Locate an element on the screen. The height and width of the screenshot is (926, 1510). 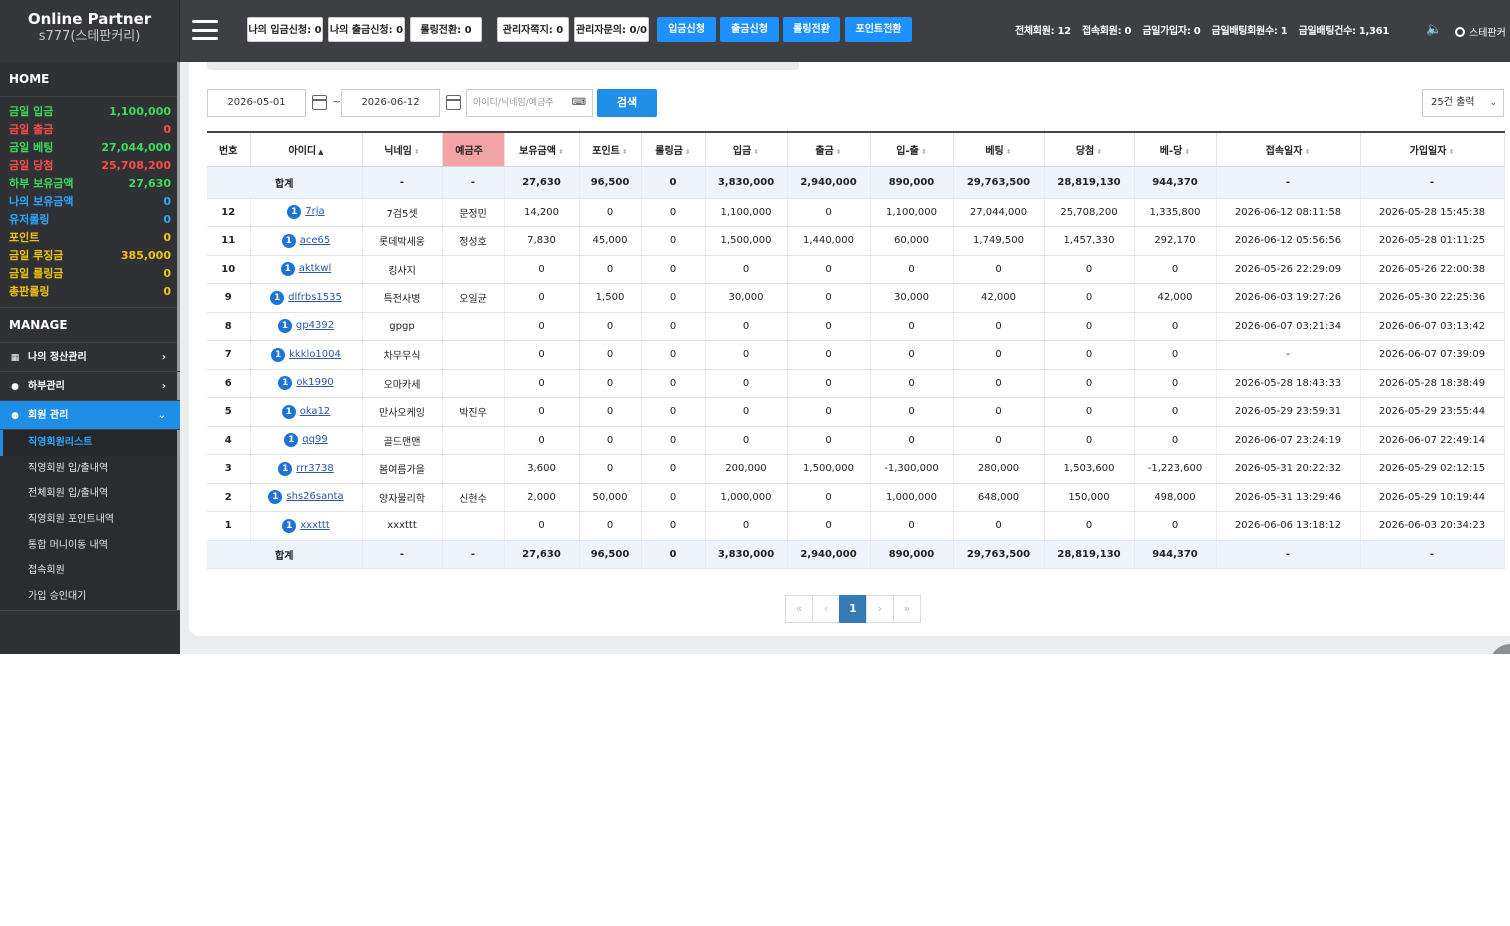
column-header: 베팅 ⬍ is located at coordinates (999, 149).